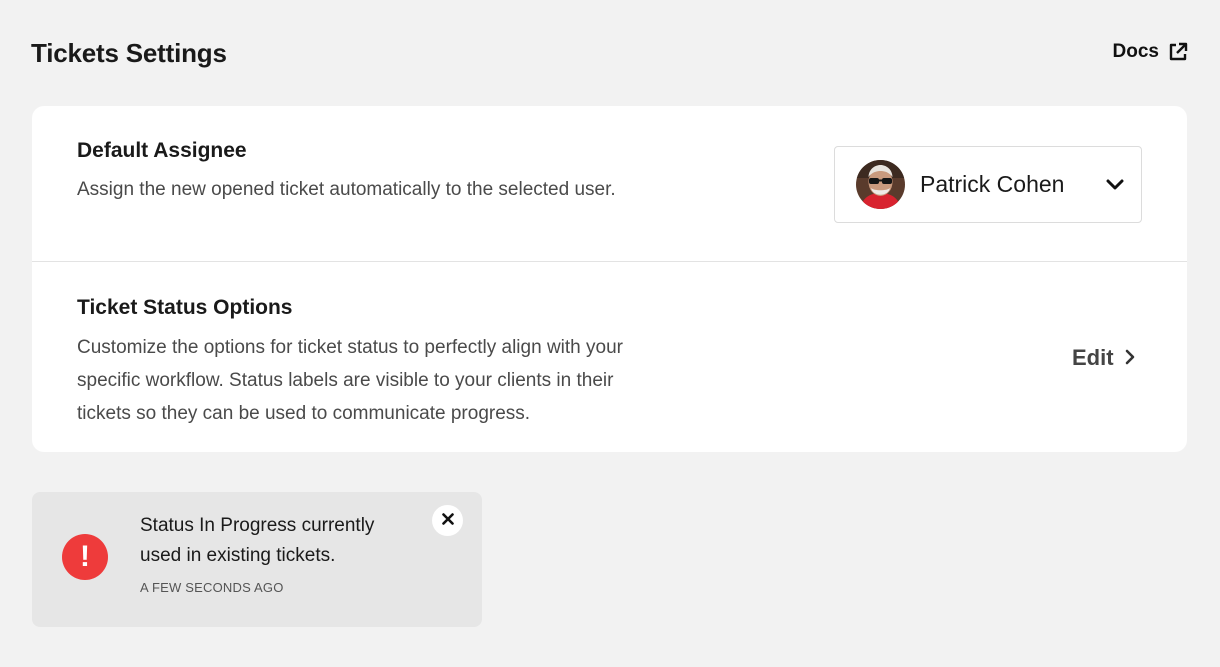  What do you see at coordinates (1130, 358) in the screenshot?
I see `chevron-right-icon` at bounding box center [1130, 358].